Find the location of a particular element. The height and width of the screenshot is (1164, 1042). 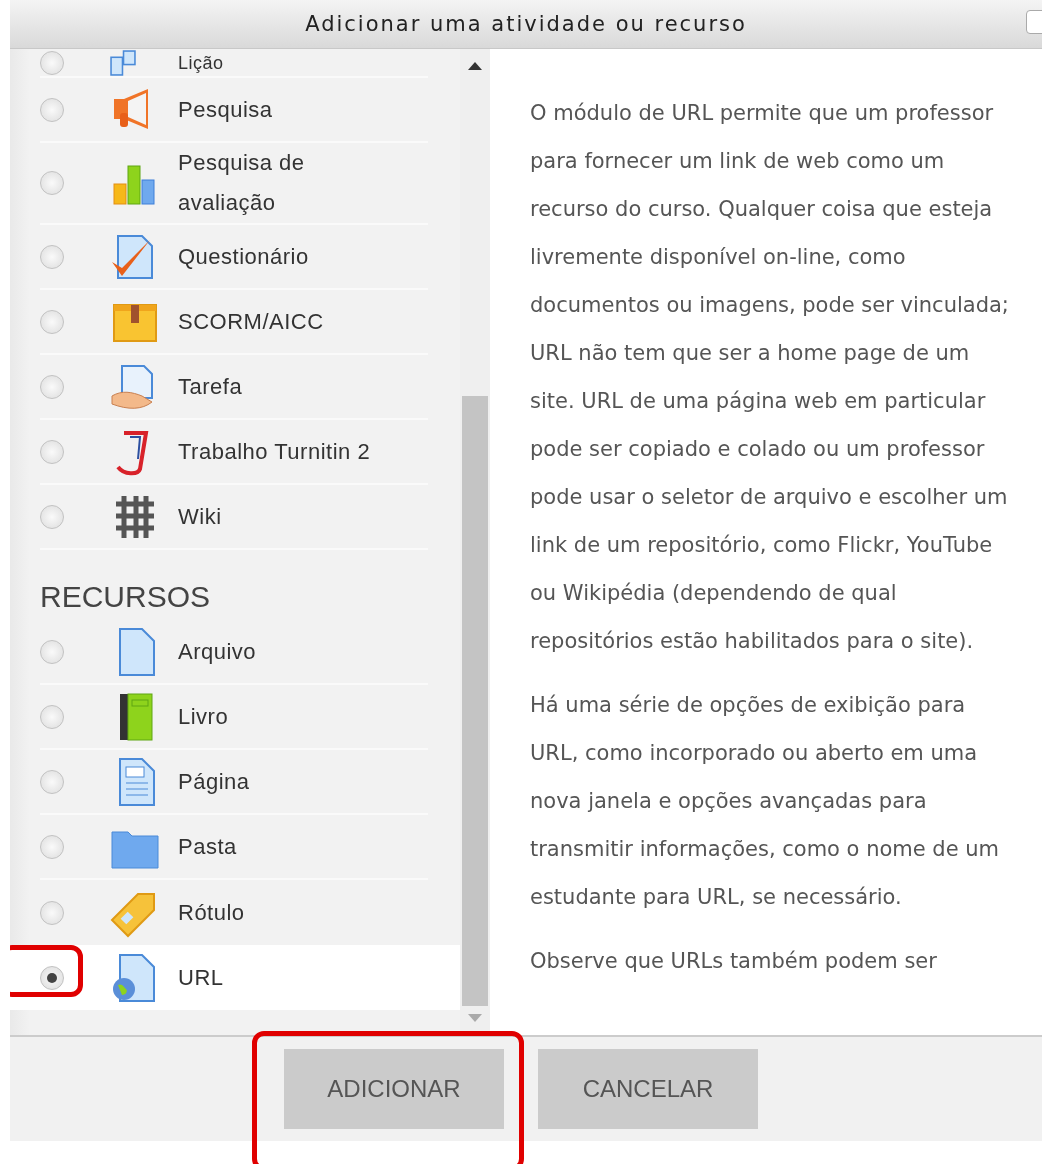

item-label: Wiki is located at coordinates (200, 516).